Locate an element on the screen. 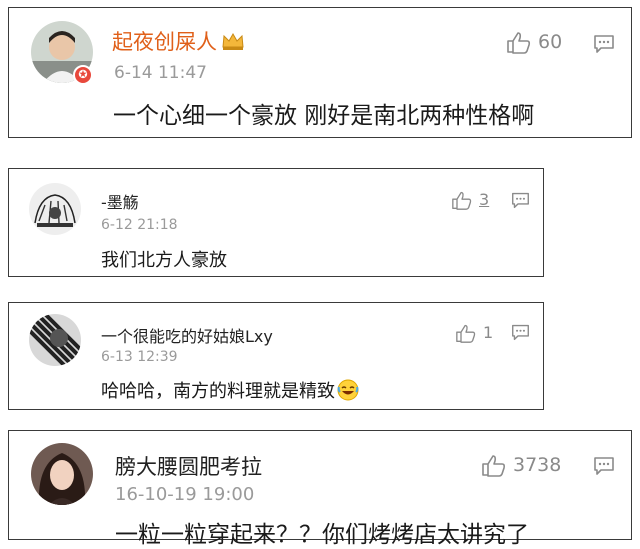 Image resolution: width=640 pixels, height=549 pixels. comment-text: 哈哈哈，南方的料理就是精致 is located at coordinates (230, 391).